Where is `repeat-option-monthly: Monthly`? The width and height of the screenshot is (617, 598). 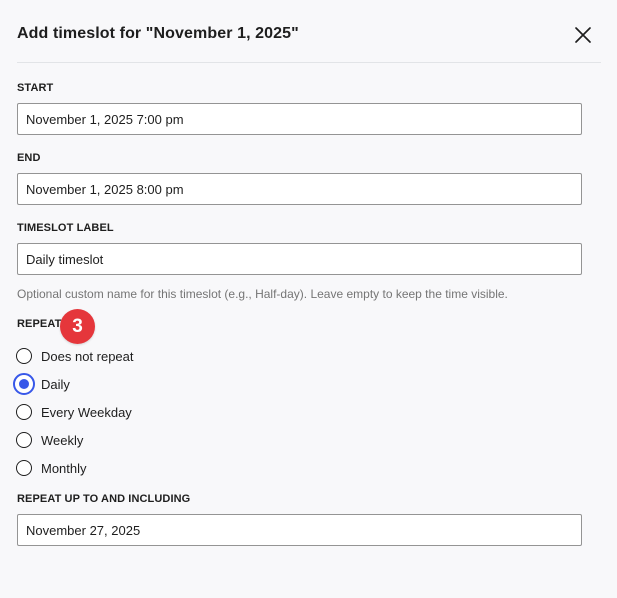
repeat-option-monthly: Monthly is located at coordinates (114, 468).